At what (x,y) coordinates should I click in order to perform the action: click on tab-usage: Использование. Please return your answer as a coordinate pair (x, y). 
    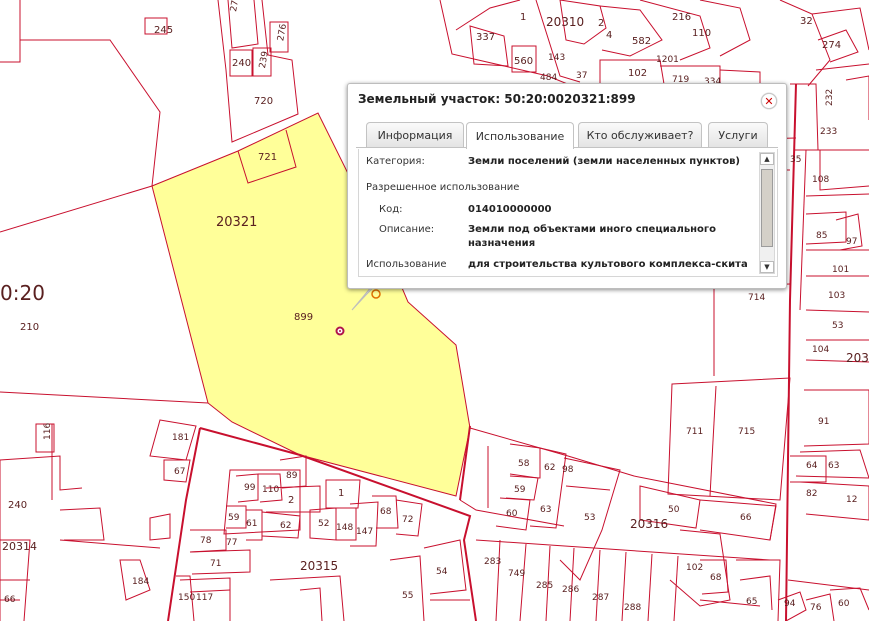
    Looking at the image, I should click on (520, 135).